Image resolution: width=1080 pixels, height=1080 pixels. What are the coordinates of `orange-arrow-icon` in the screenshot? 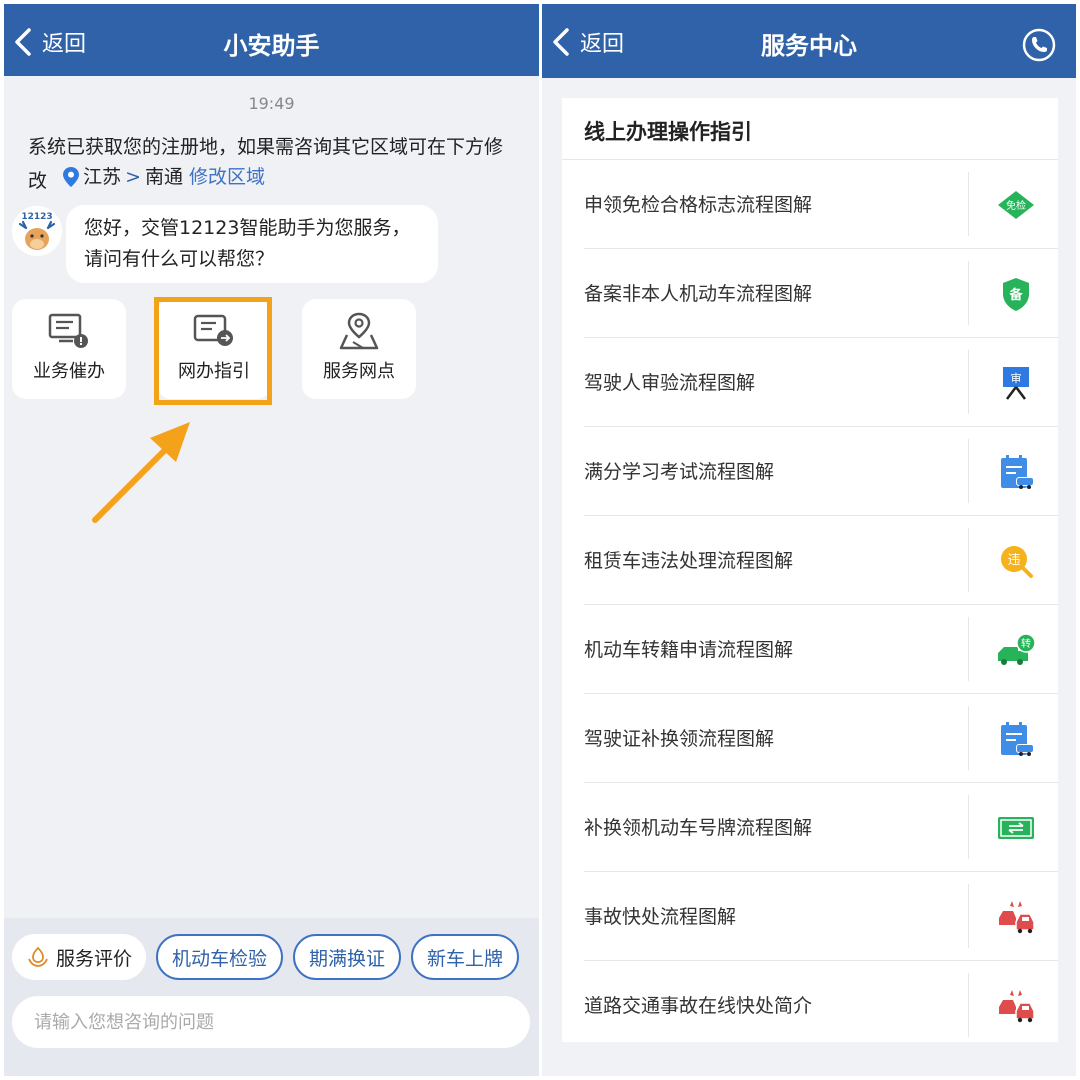 It's located at (141, 472).